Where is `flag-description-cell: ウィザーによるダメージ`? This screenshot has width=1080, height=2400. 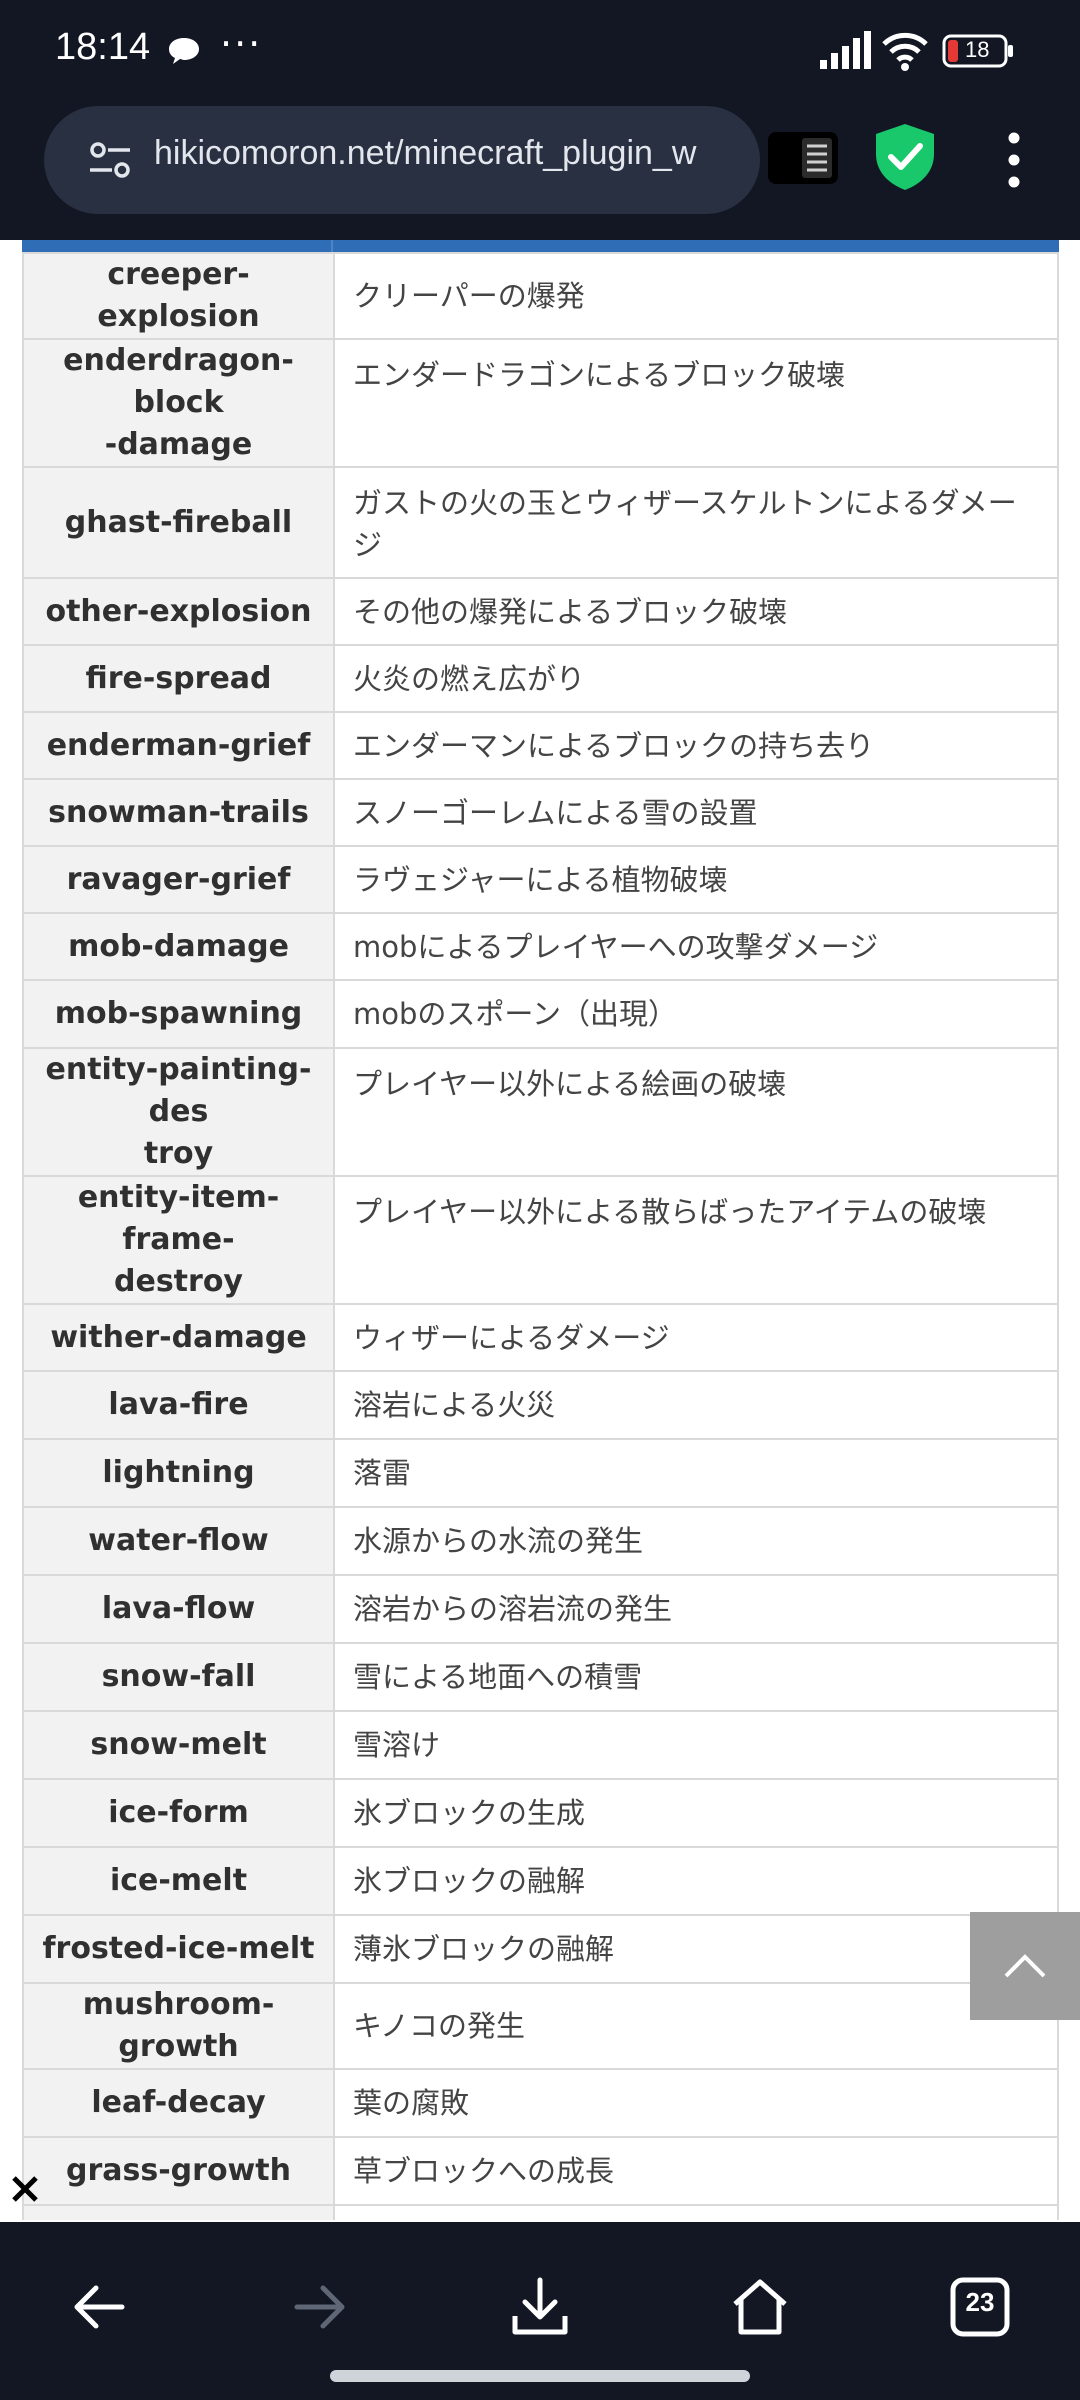
flag-description-cell: ウィザーによるダメージ is located at coordinates (696, 1337).